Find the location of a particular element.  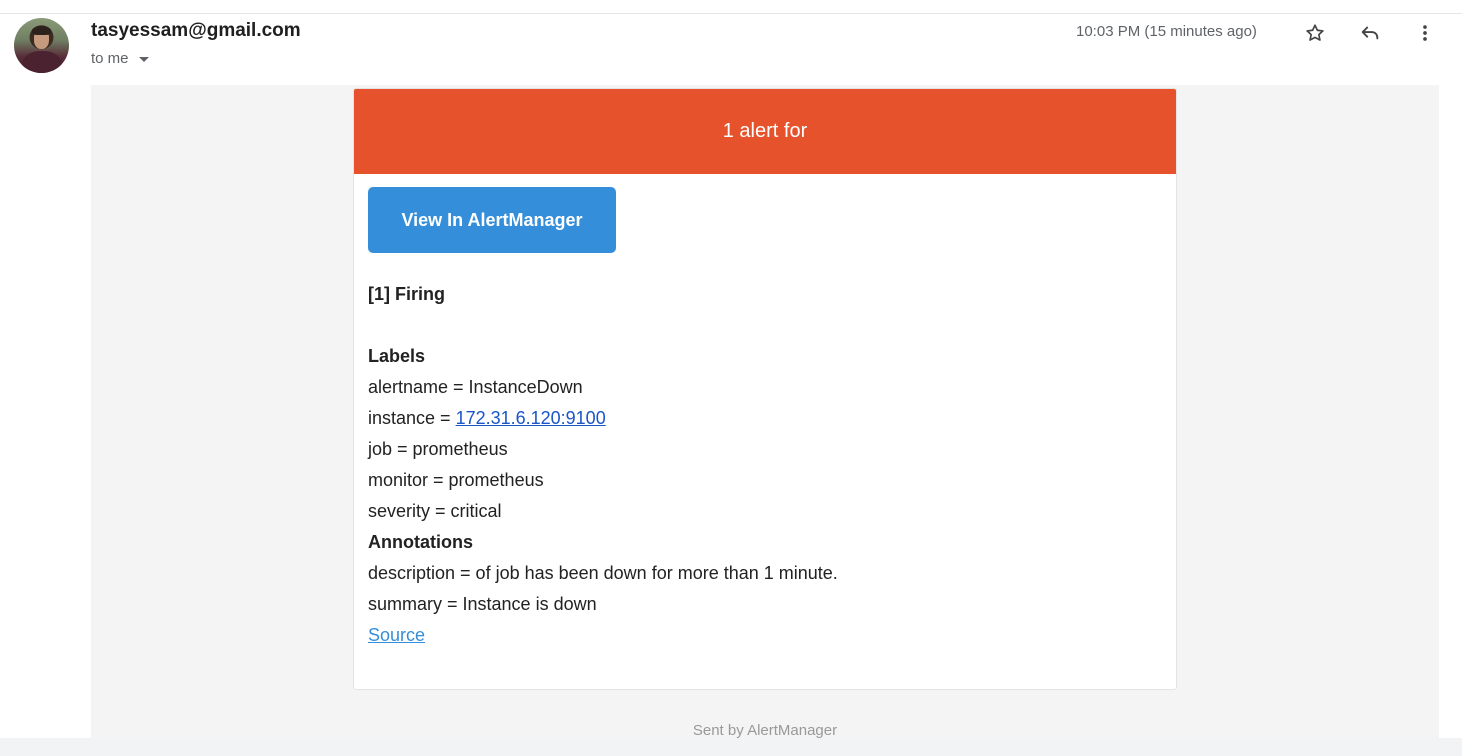

sender-avatar is located at coordinates (41, 45).